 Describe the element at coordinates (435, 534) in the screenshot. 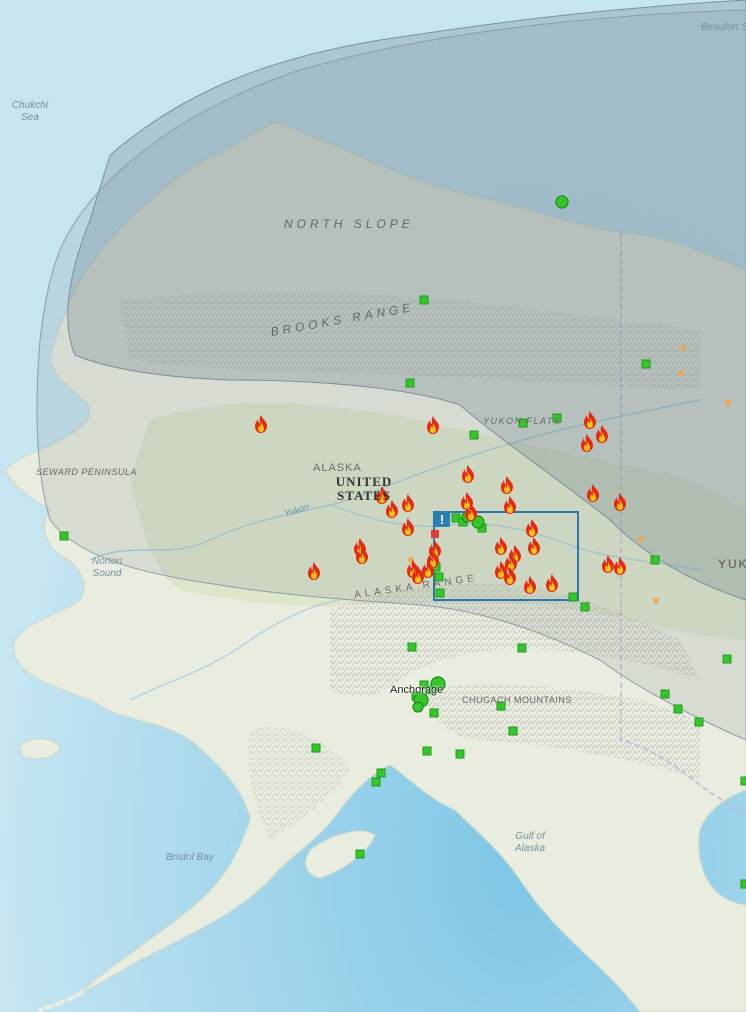

I see `alert-station-marker` at that location.